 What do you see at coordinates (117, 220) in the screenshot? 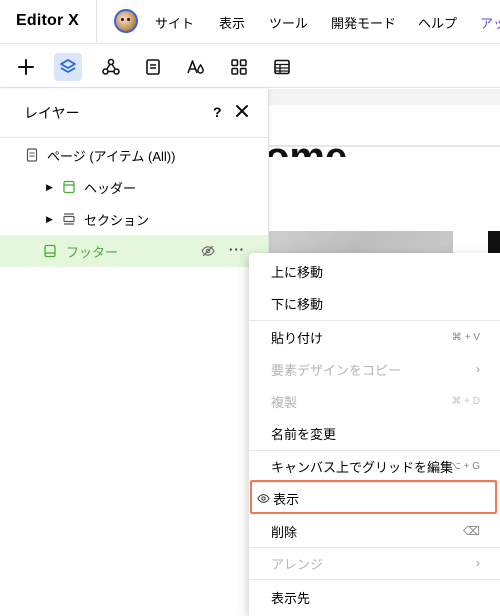
I see `layer-label: セクション` at bounding box center [117, 220].